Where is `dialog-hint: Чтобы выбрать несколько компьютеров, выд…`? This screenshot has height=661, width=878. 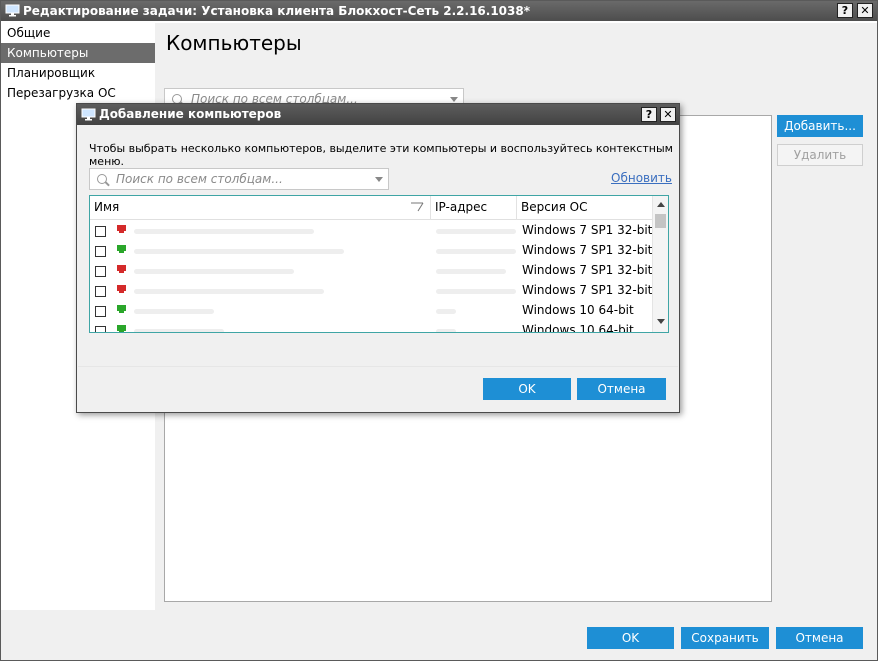
dialog-hint: Чтобы выбрать несколько компьютеров, выд… is located at coordinates (381, 155).